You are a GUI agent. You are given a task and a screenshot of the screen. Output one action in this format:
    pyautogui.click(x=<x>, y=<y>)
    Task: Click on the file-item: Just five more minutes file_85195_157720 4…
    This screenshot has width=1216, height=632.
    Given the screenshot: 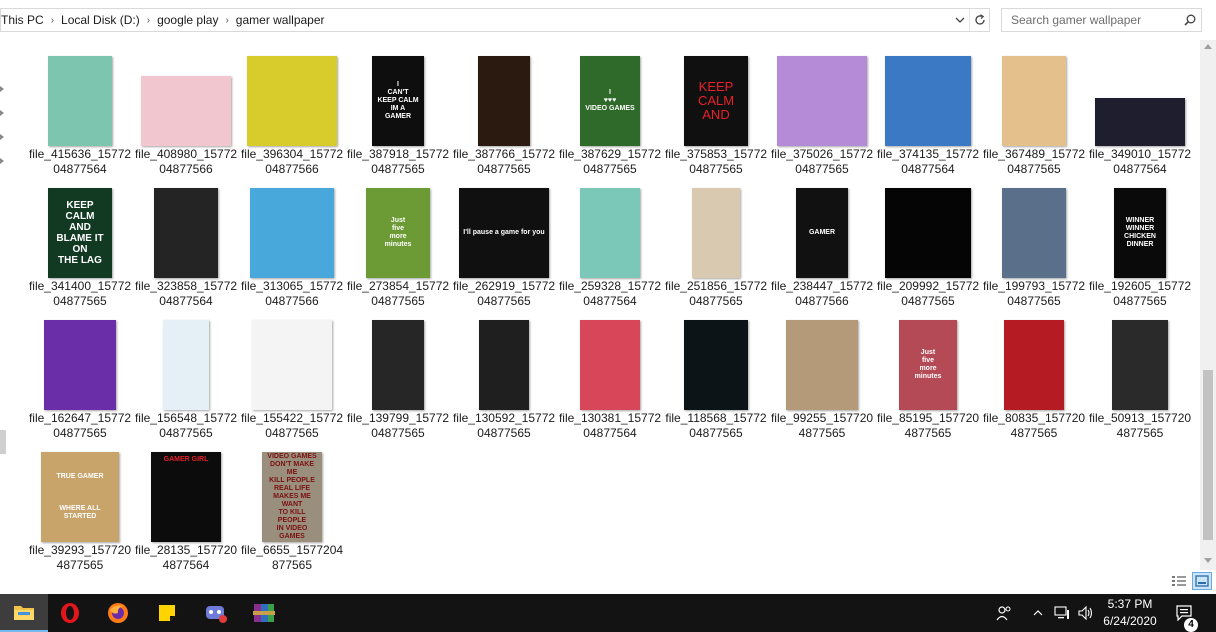 What is the action you would take?
    pyautogui.click(x=928, y=375)
    